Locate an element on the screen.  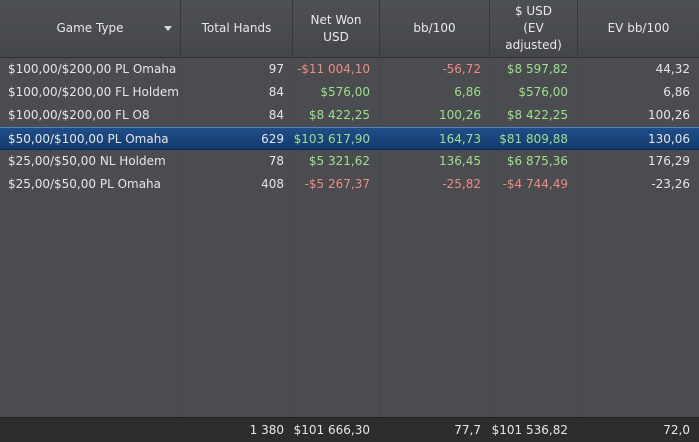
cell-ev-usd: $8 422,25 is located at coordinates (537, 115).